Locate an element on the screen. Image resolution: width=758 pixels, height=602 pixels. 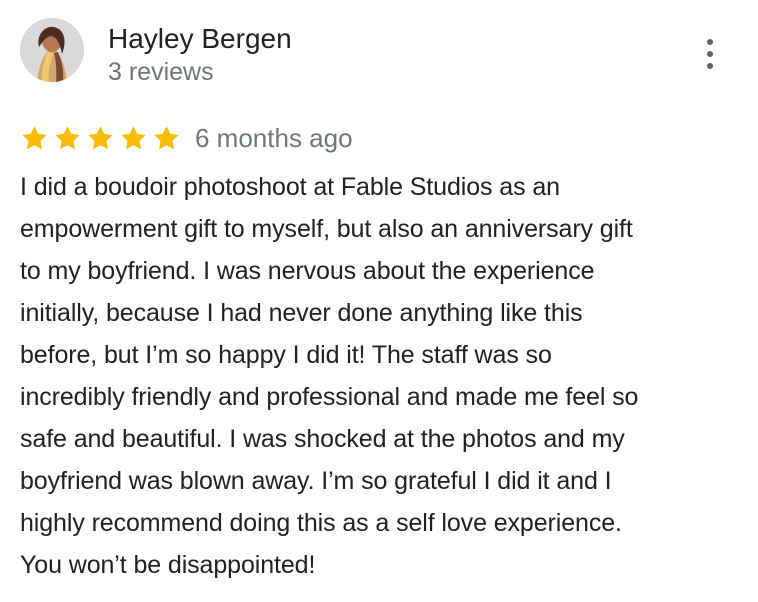
more-options-button is located at coordinates (710, 54).